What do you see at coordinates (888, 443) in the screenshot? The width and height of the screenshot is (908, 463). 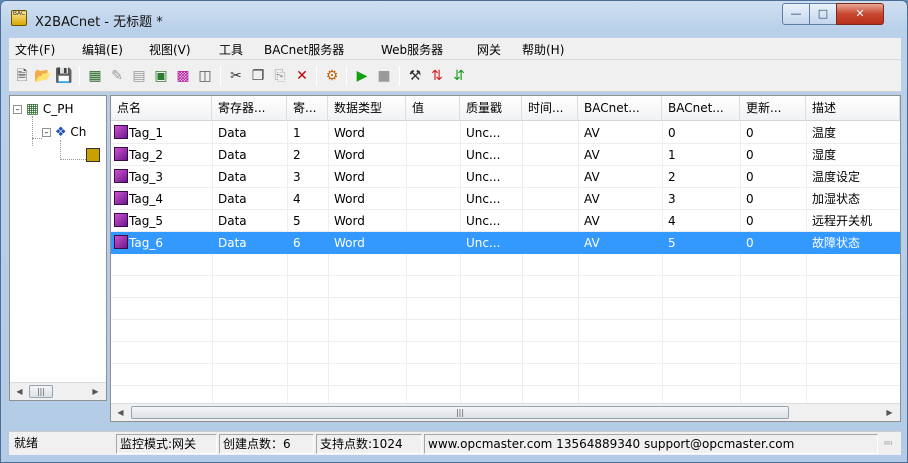 I see `resize-grip-icon: ≕` at bounding box center [888, 443].